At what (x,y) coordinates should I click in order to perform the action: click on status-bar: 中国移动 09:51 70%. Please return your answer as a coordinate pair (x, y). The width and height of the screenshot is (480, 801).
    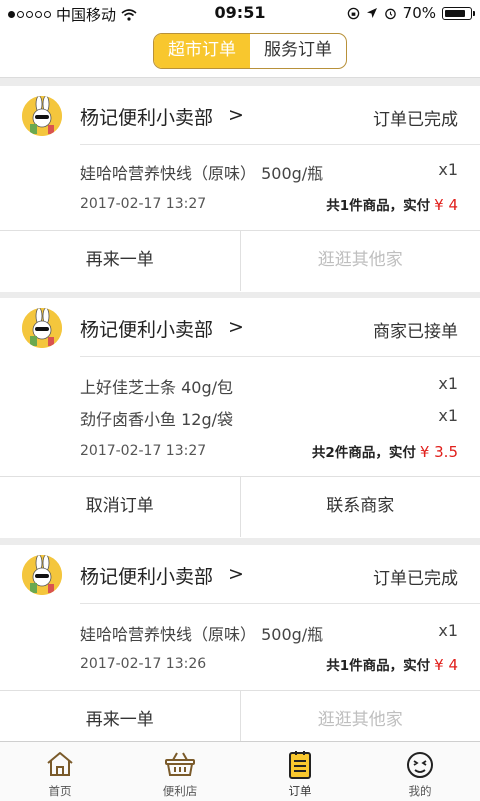
    Looking at the image, I should click on (240, 13).